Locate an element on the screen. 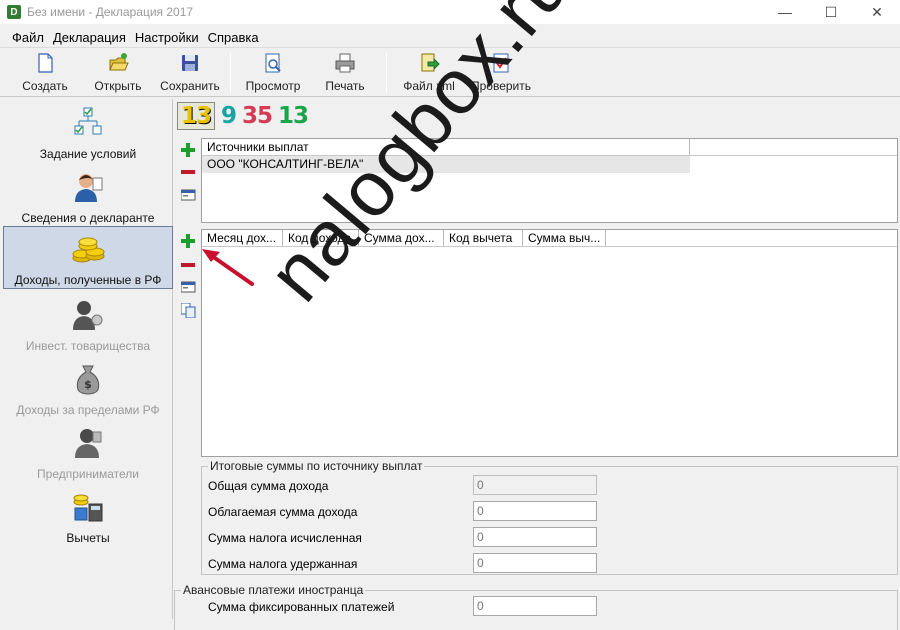 This screenshot has height=630, width=900. sidebar-item-income-rf: Доходы, полученные в РФ is located at coordinates (88, 257).